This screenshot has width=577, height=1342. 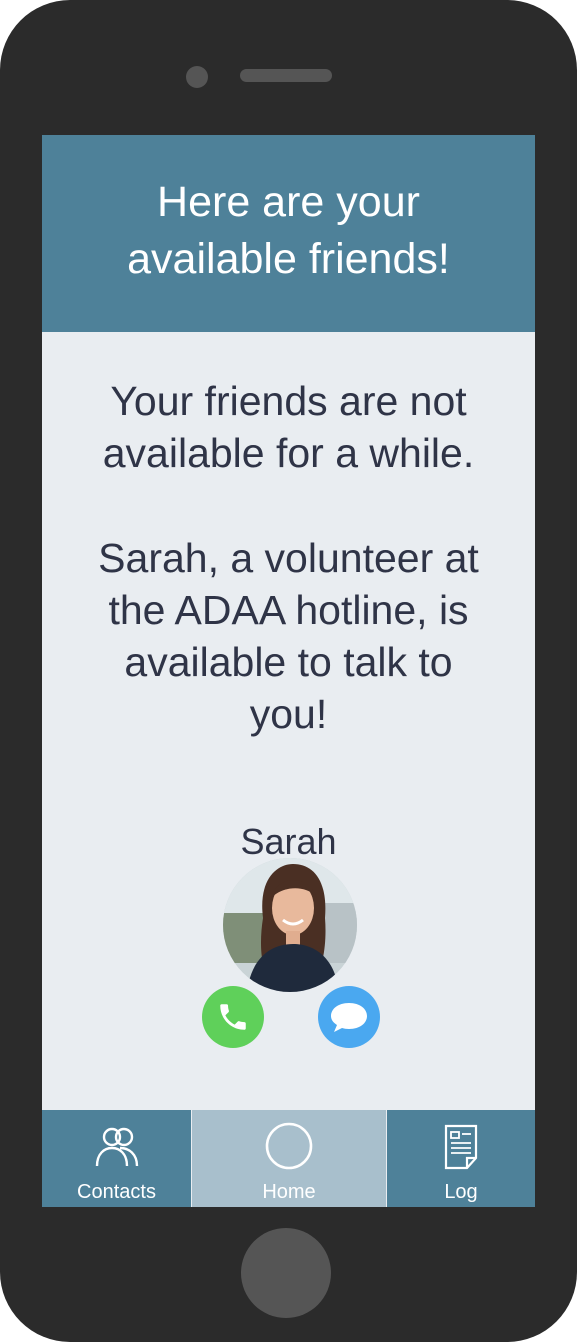 I want to click on chat-bubble-icon, so click(x=349, y=1017).